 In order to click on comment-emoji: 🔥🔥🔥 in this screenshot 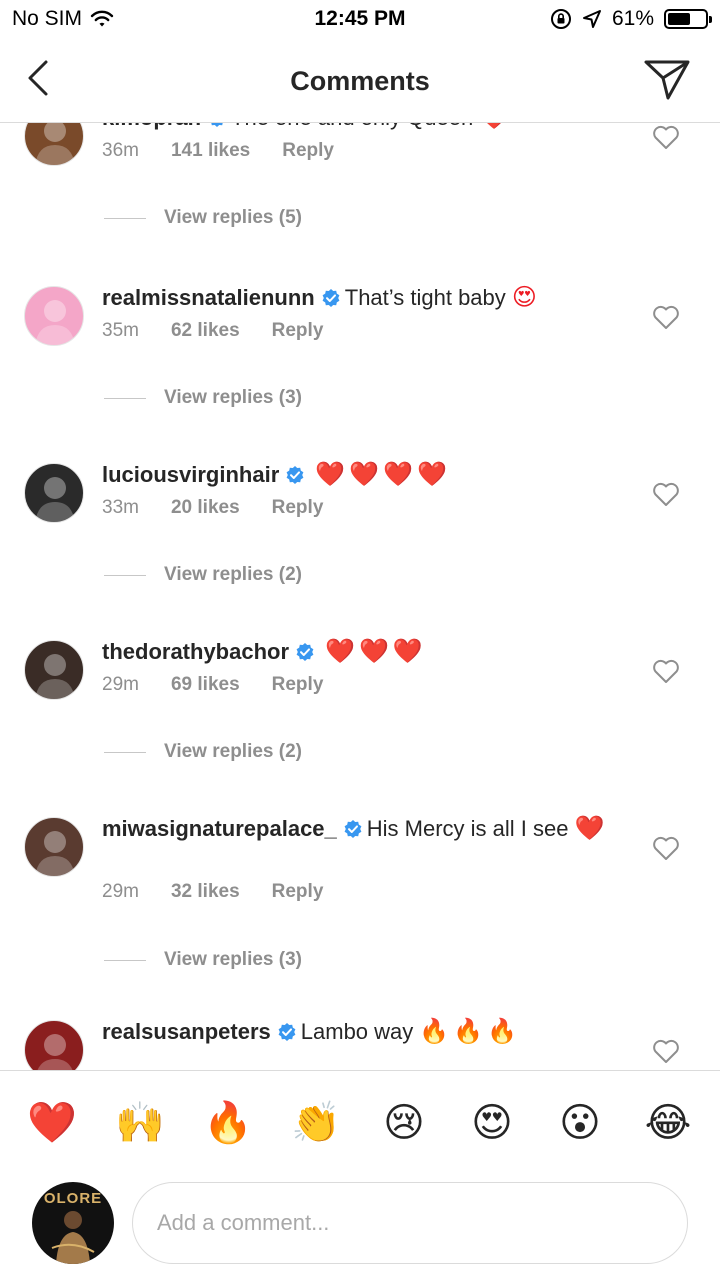, I will do `click(470, 1031)`.